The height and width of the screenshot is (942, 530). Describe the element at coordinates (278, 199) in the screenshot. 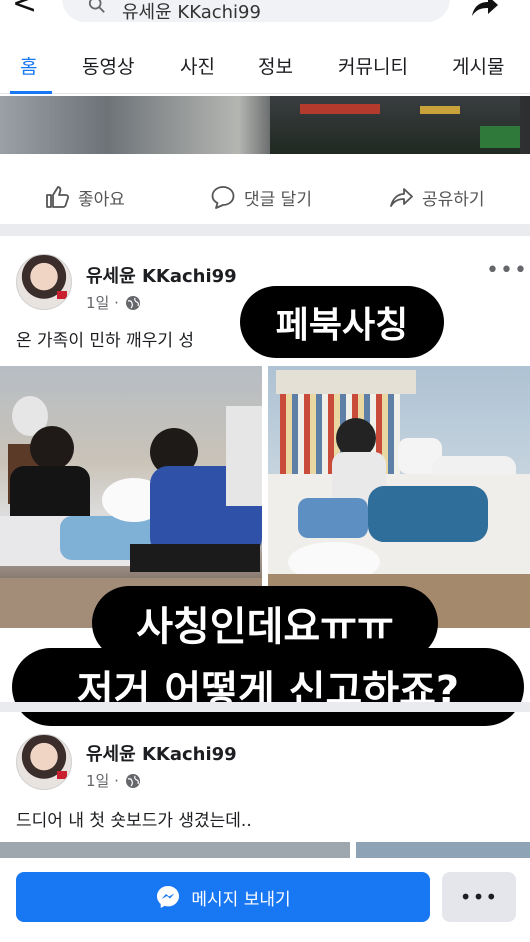

I see `comment-label: 댓글 달기` at that location.